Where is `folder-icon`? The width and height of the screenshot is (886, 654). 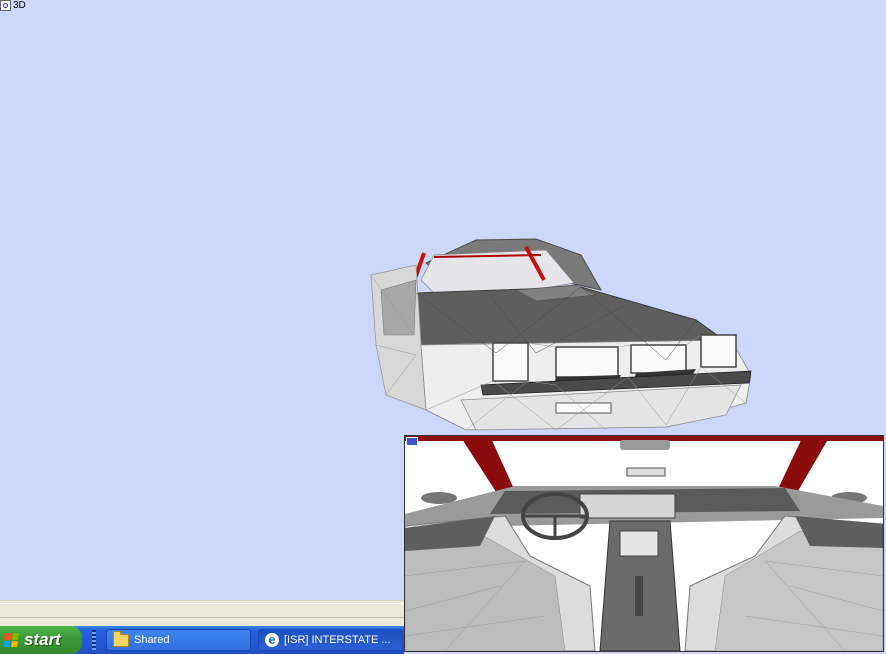 folder-icon is located at coordinates (121, 638).